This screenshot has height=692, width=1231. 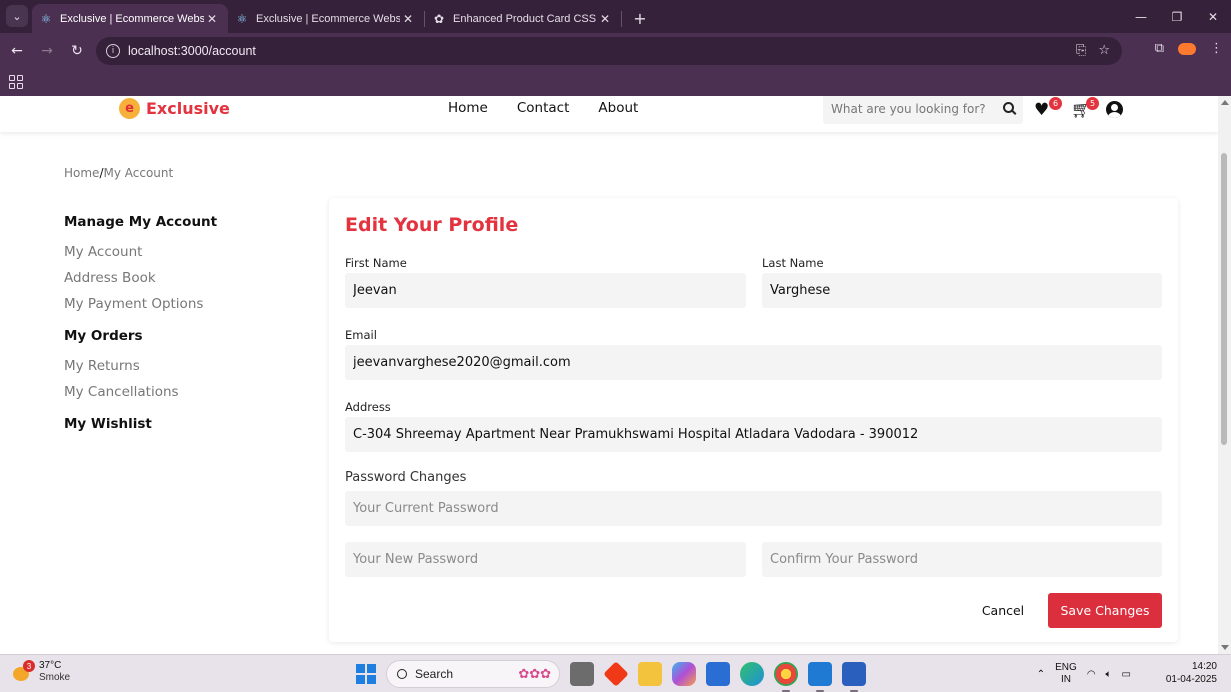 I want to click on user-account-icon, so click(x=1114, y=109).